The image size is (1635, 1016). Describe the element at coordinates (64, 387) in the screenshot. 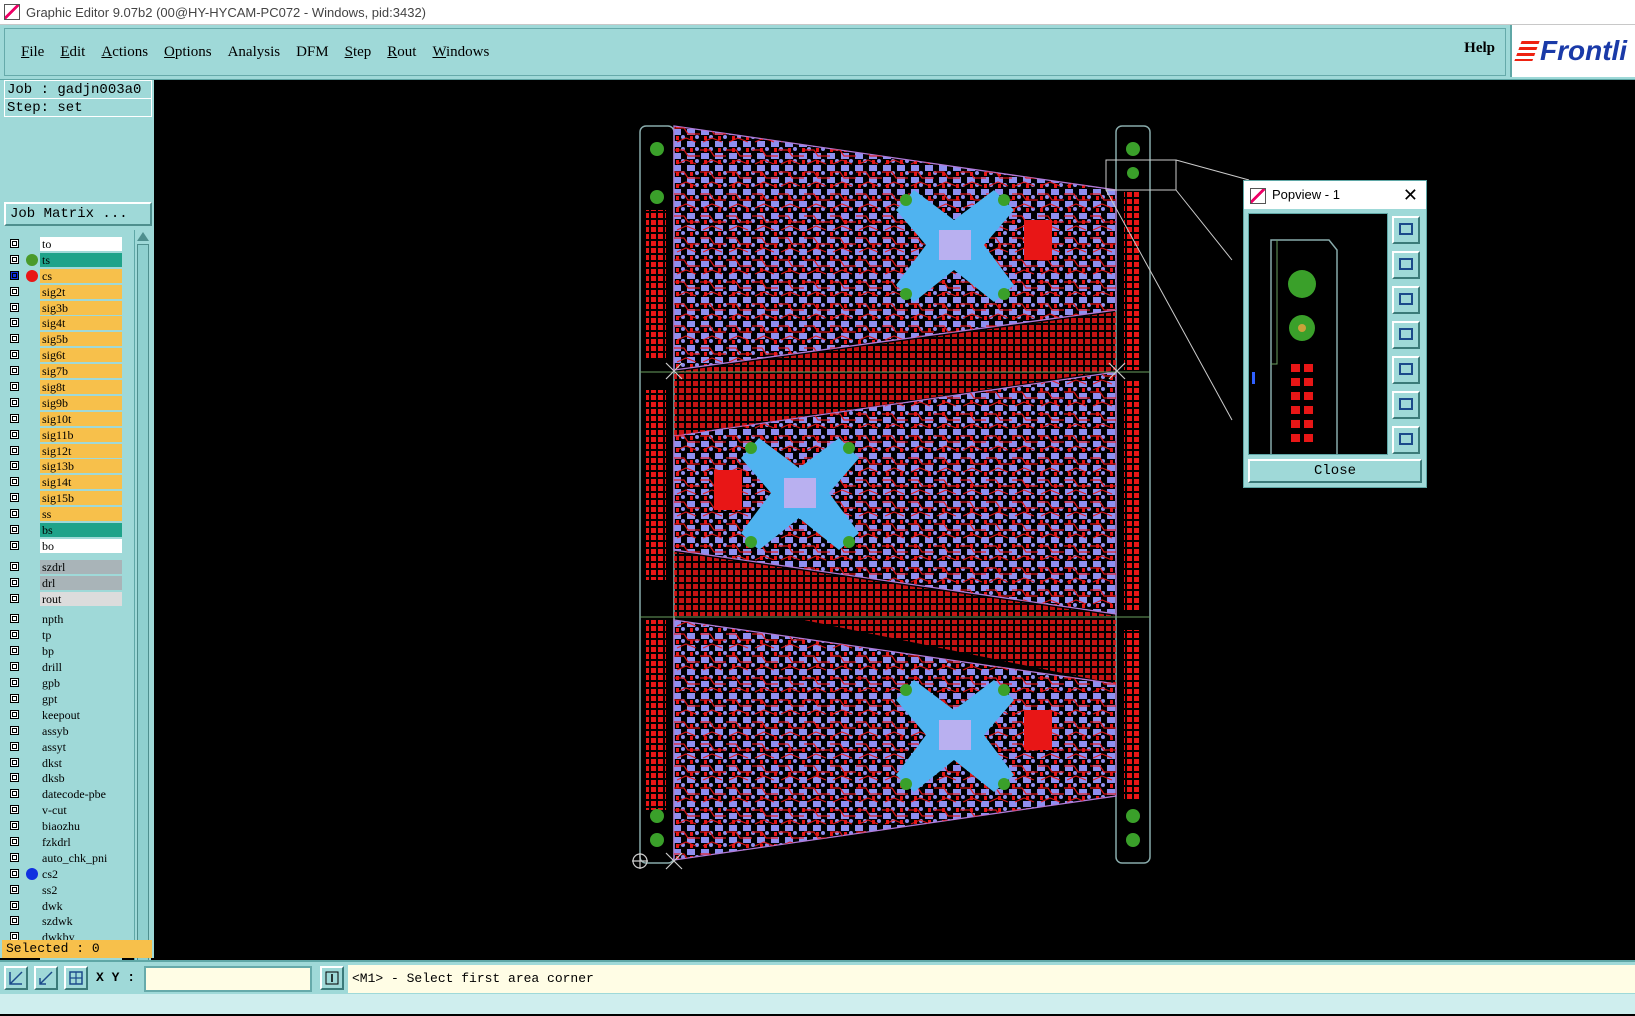

I see `layer-row-sig8t: sig8t` at that location.